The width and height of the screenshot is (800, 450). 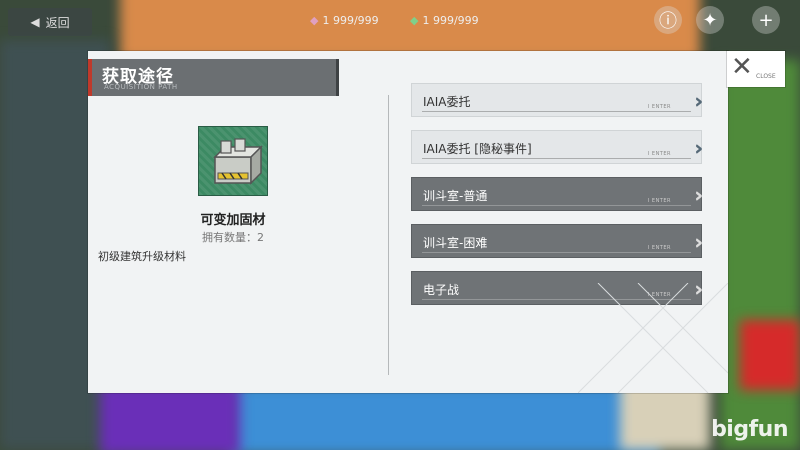 I want to click on route-item: 训斗室-普通 I ENTER ››, so click(x=557, y=194).